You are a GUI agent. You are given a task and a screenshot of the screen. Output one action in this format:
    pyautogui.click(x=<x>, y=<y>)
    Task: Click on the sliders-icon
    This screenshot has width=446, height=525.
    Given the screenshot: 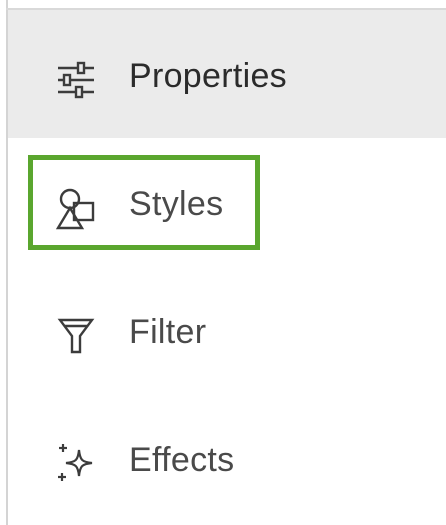 What is the action you would take?
    pyautogui.click(x=76, y=80)
    